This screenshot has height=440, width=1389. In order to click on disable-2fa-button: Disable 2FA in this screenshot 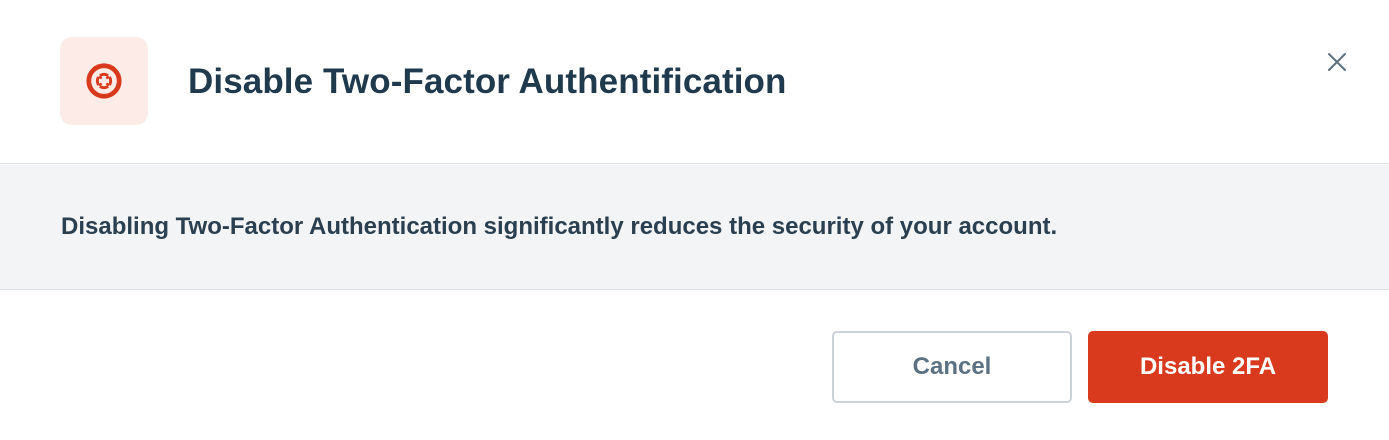, I will do `click(1208, 367)`.